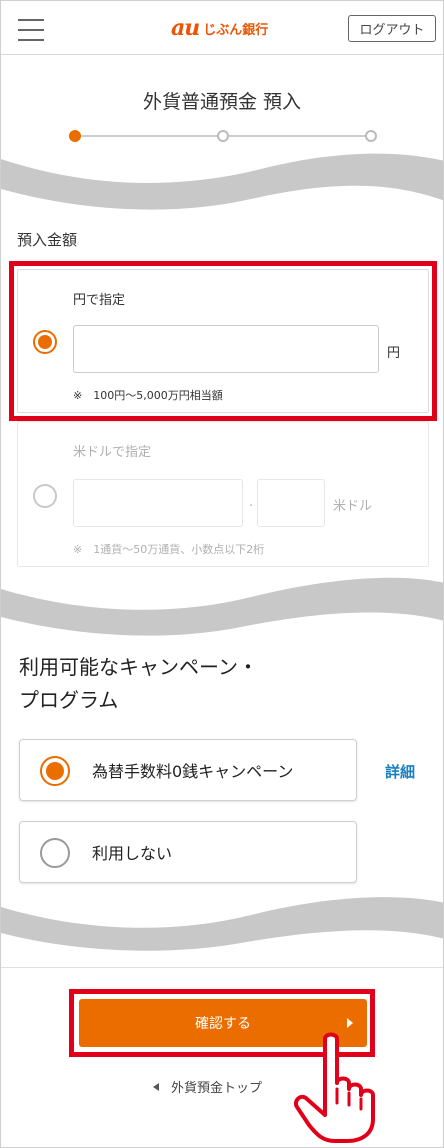  I want to click on campaign-option-none-radio, so click(55, 853).